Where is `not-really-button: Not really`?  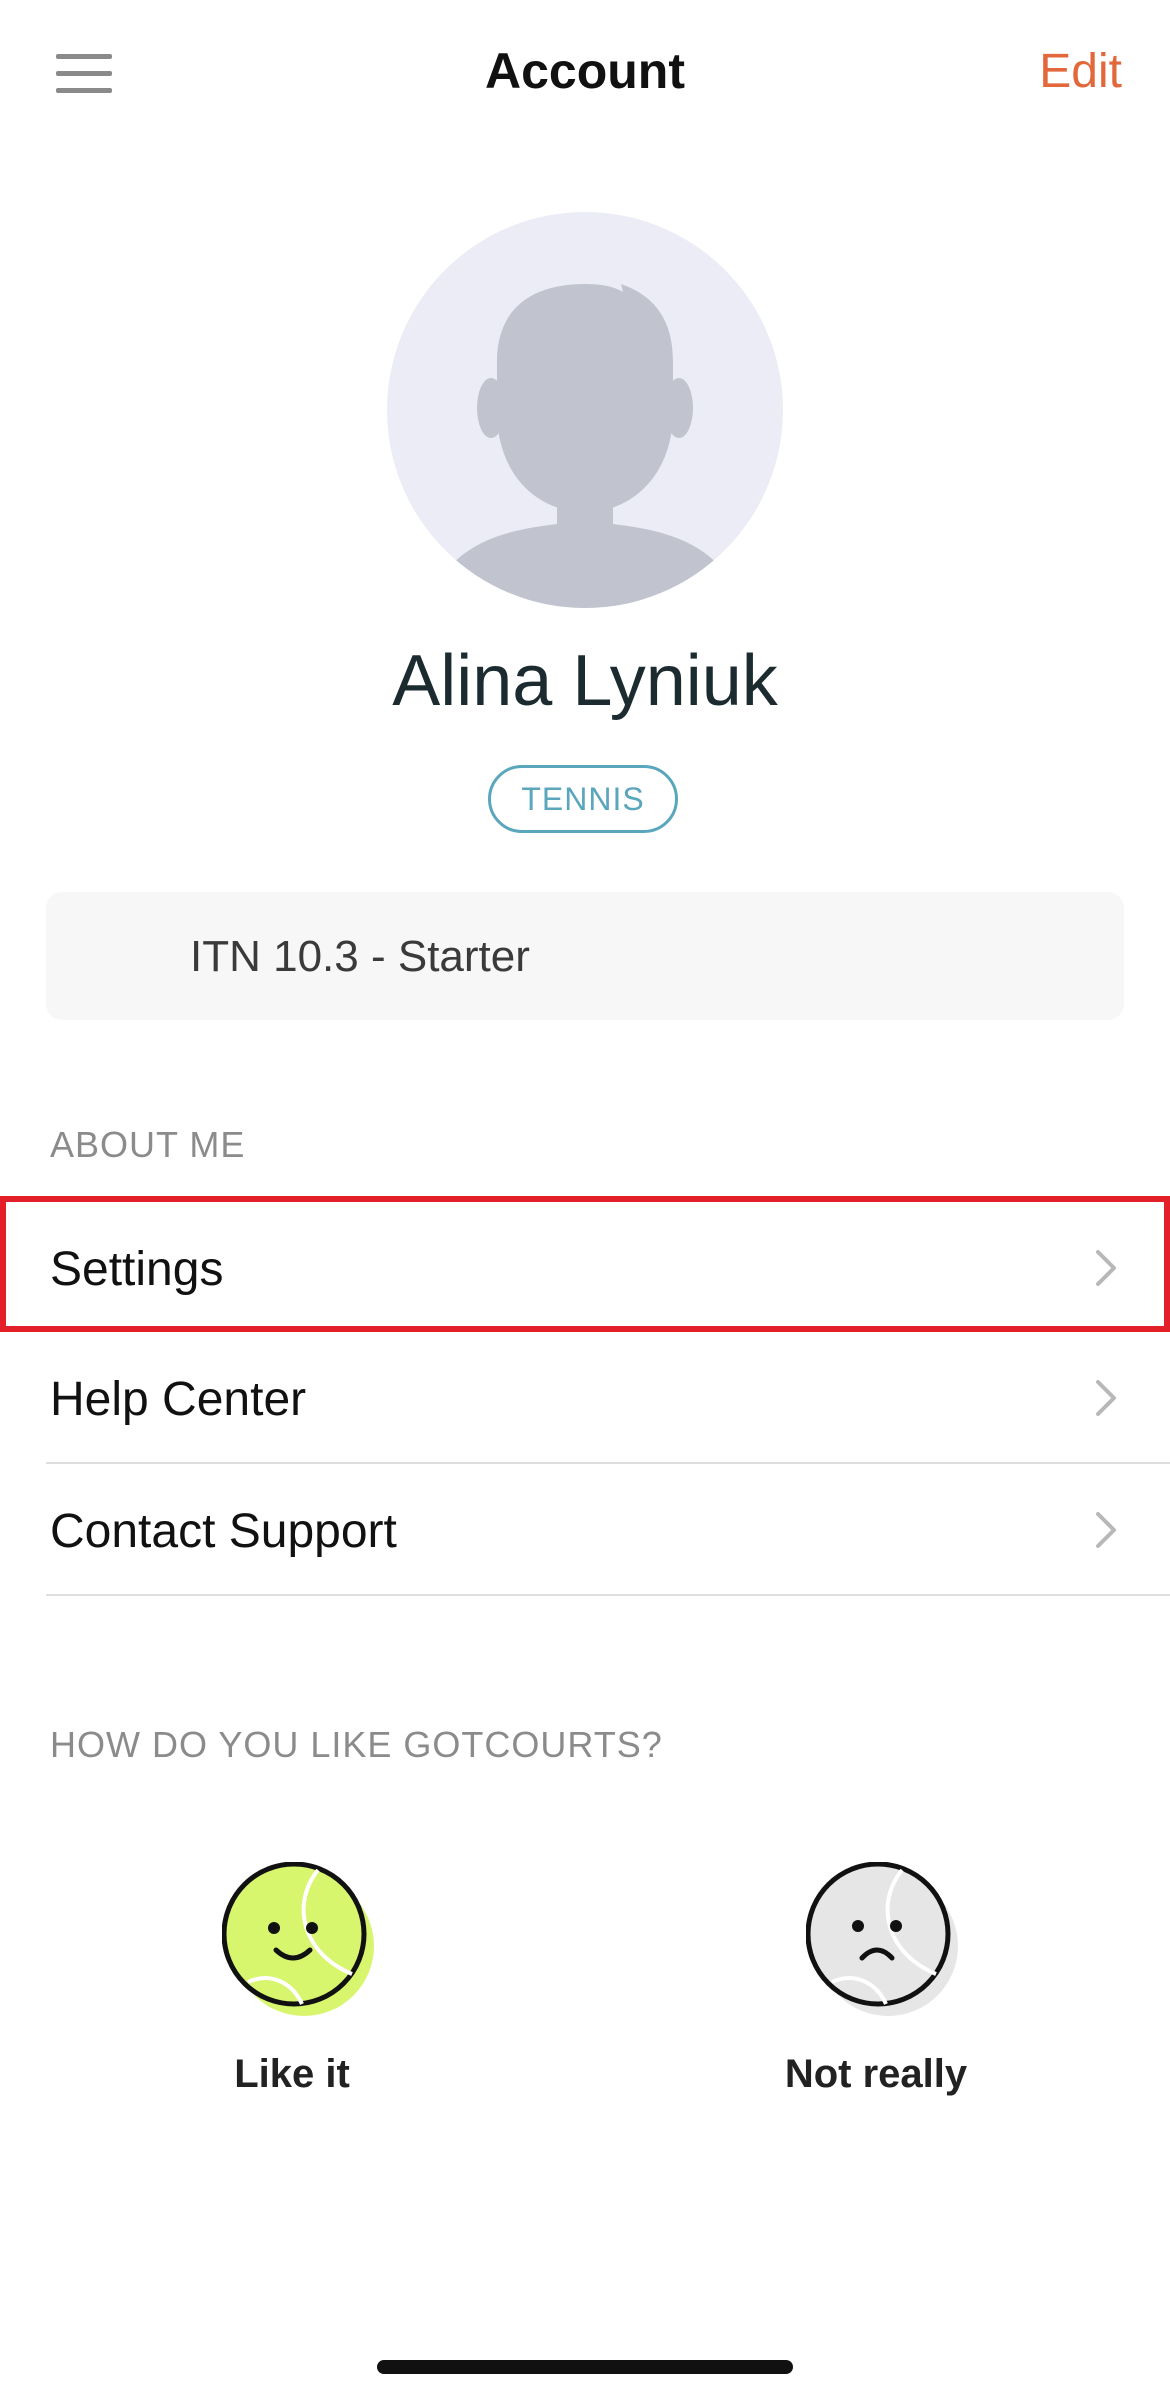
not-really-button: Not really is located at coordinates (876, 1992).